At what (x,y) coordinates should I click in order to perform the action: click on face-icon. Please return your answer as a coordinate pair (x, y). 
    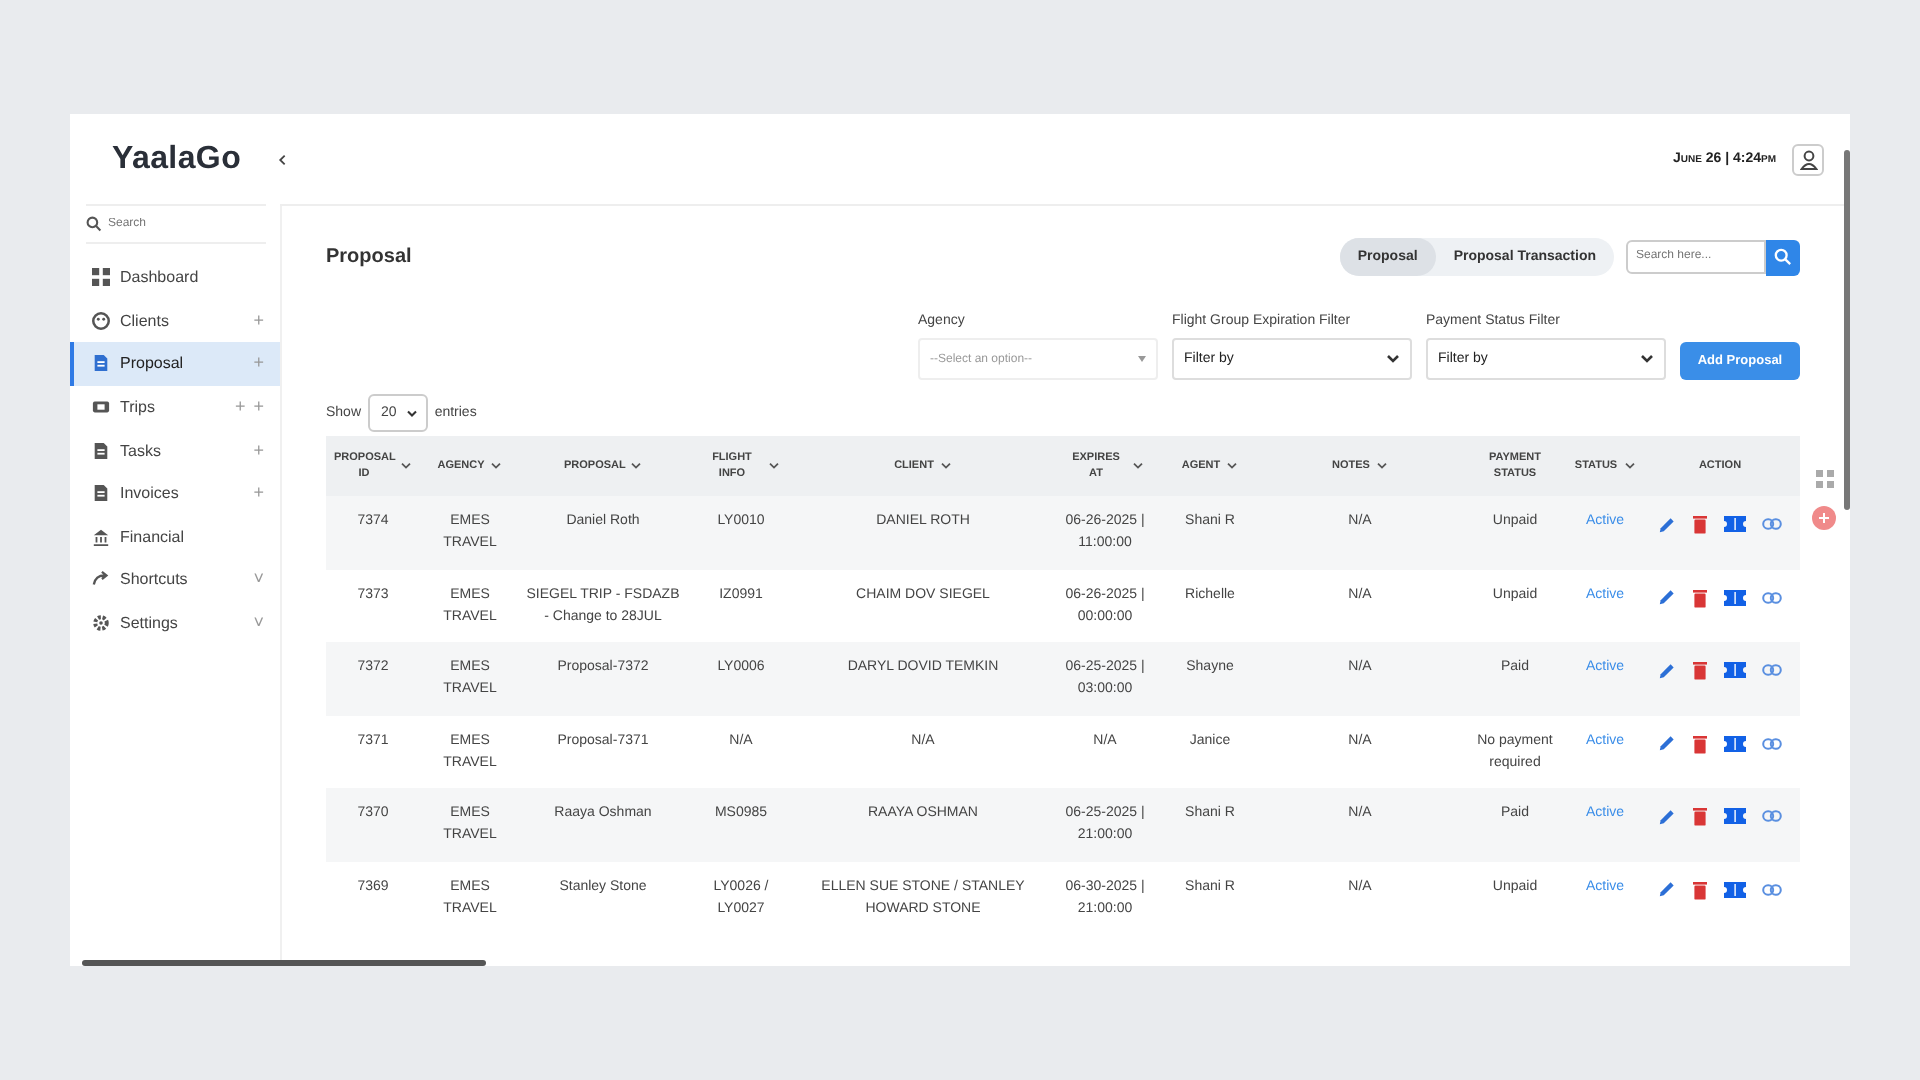
    Looking at the image, I should click on (101, 320).